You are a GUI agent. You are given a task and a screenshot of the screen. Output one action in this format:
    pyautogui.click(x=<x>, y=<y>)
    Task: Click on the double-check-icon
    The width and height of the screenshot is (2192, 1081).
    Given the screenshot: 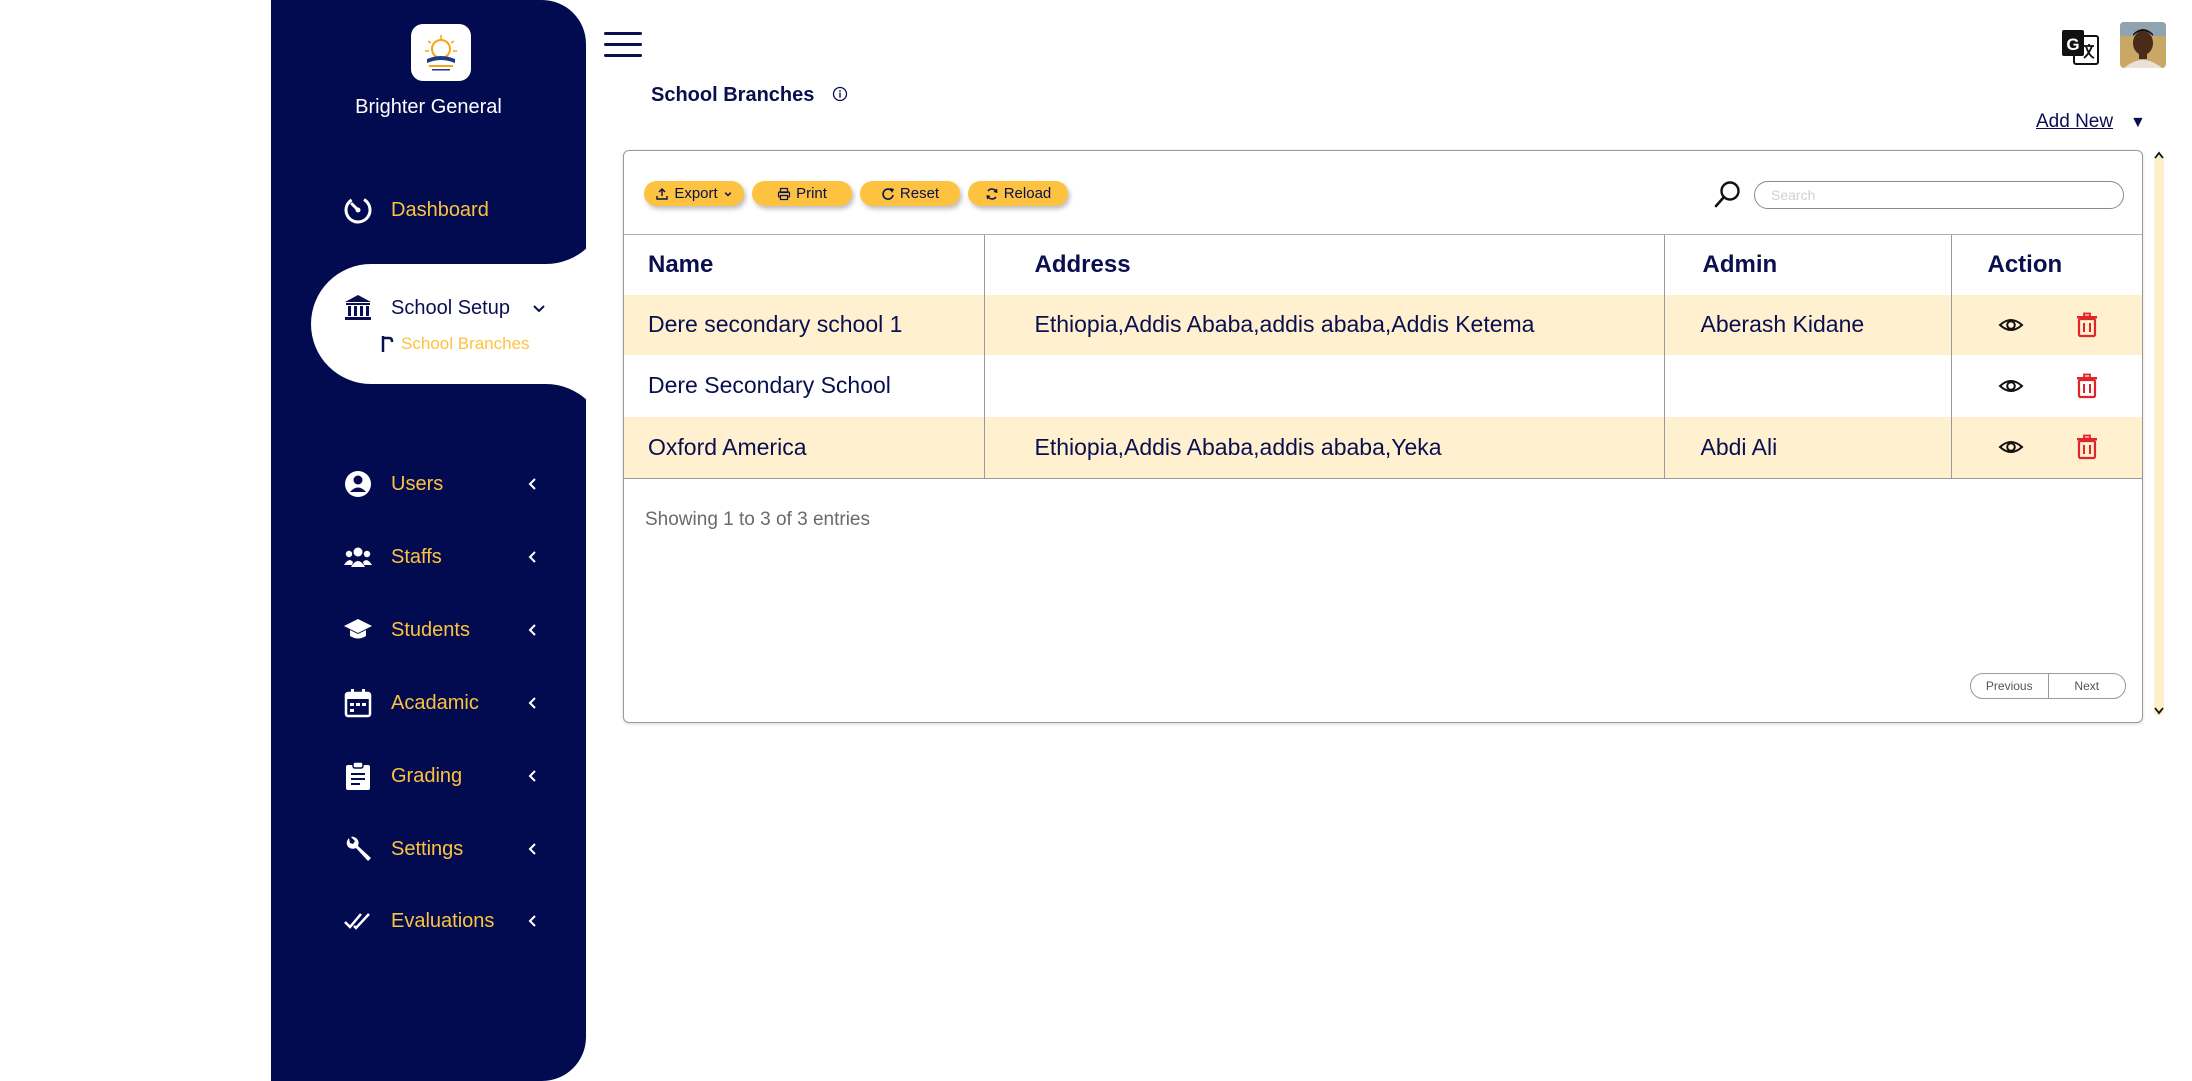 What is the action you would take?
    pyautogui.click(x=358, y=921)
    